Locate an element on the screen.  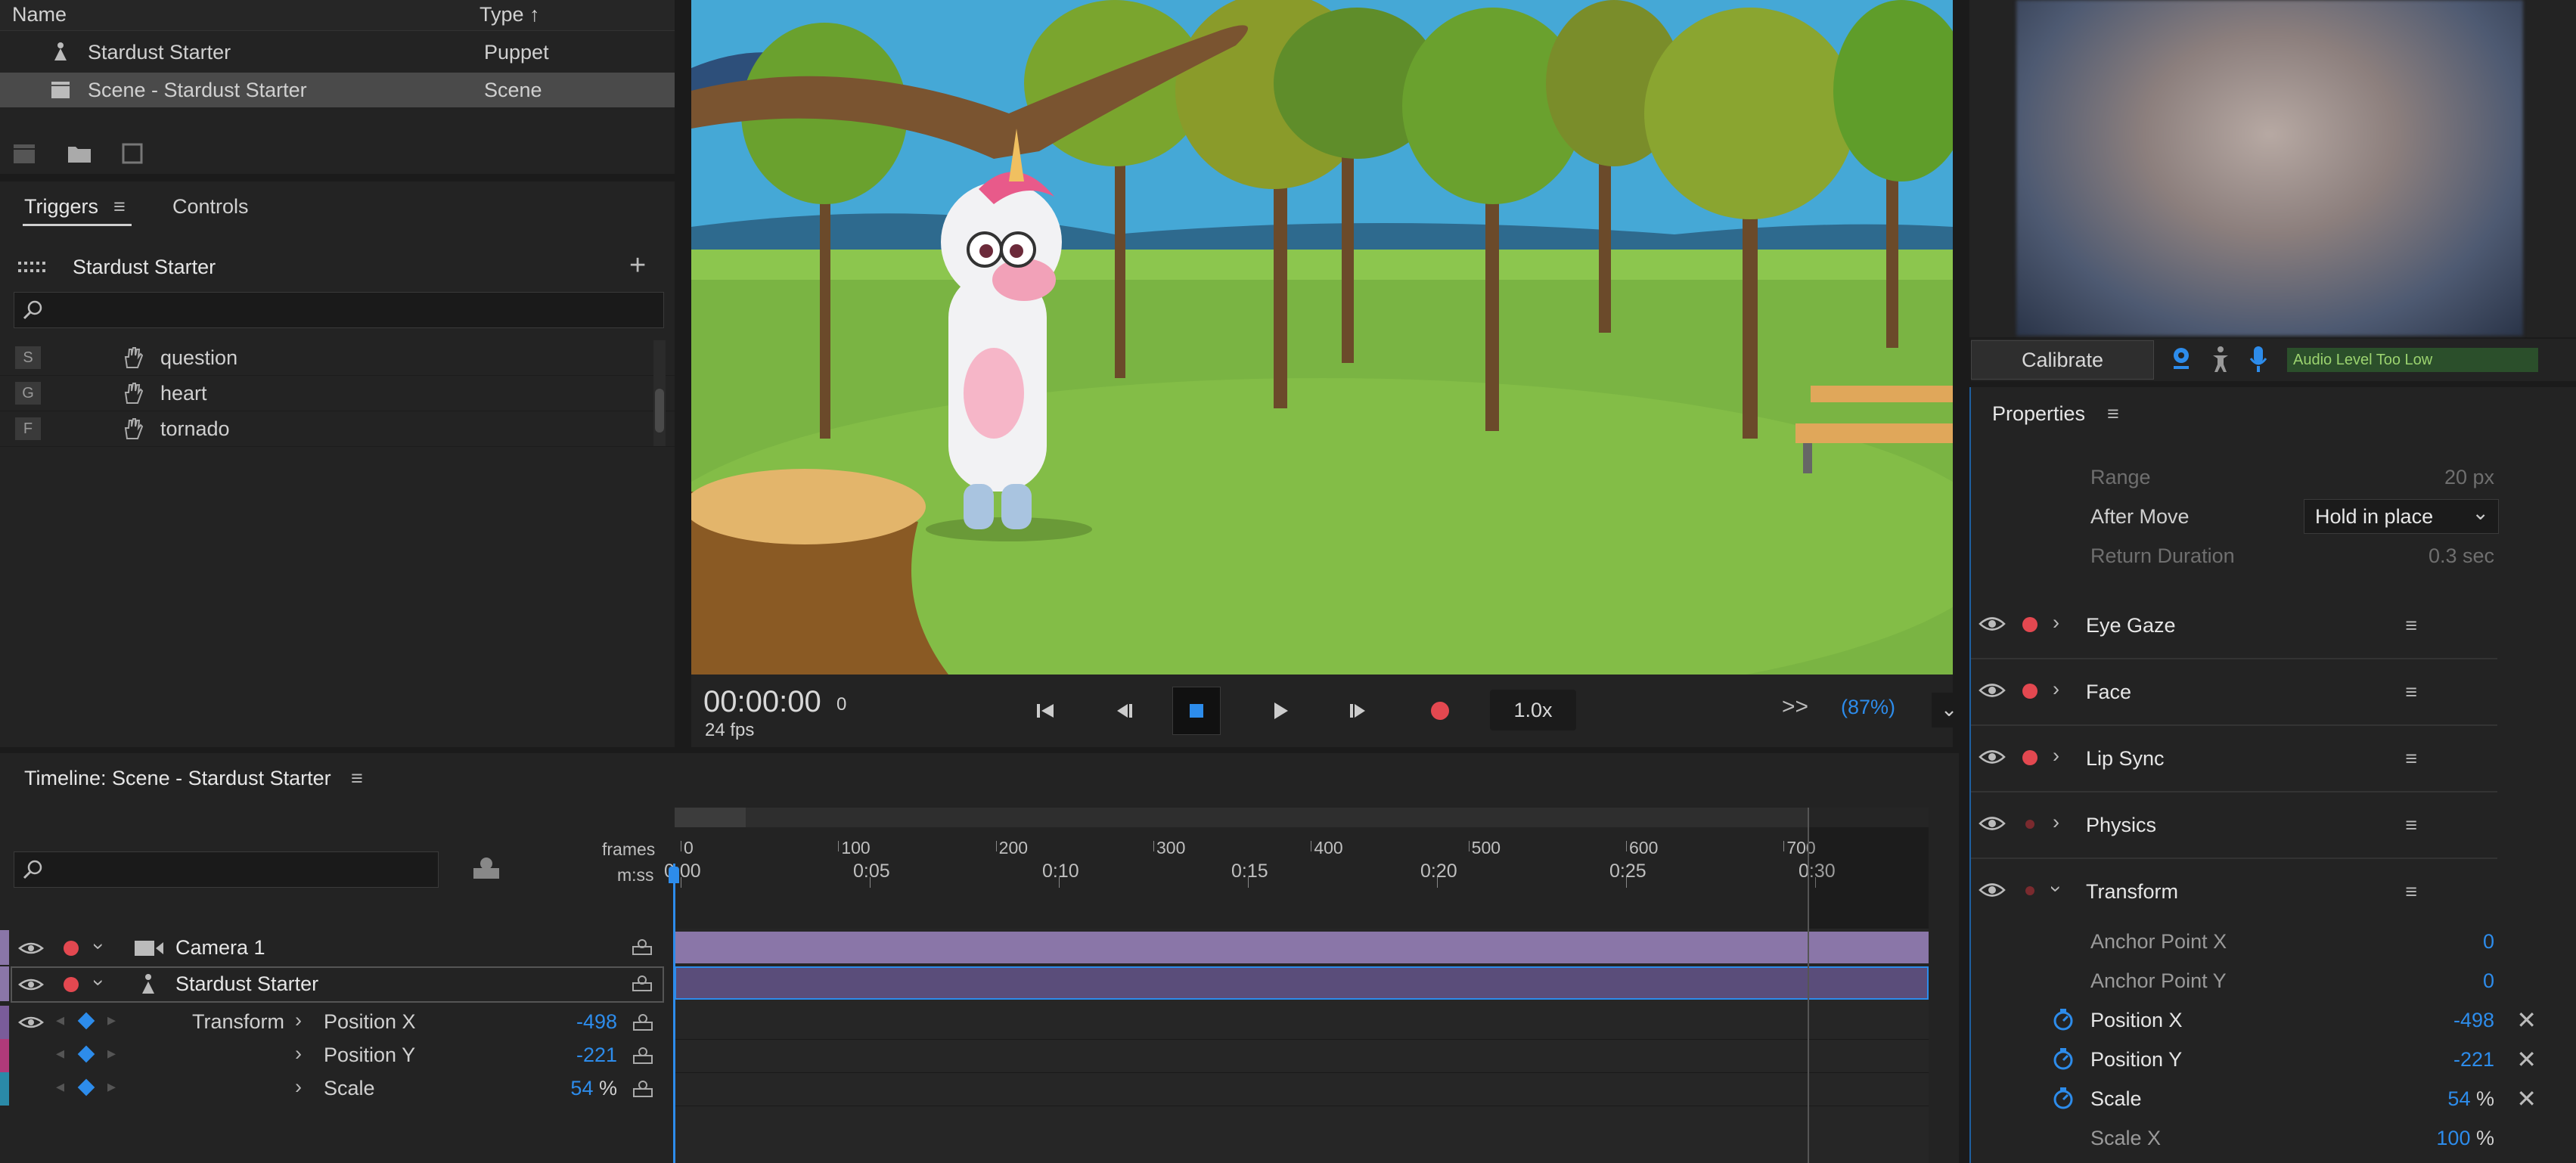
trigger-item: F tornado is located at coordinates (337, 429).